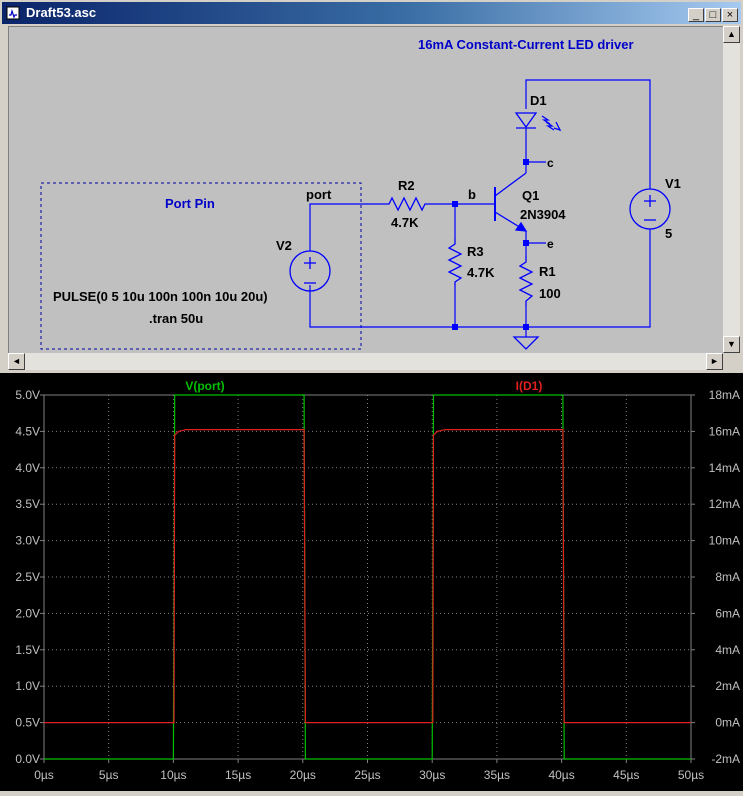 This screenshot has width=743, height=796. What do you see at coordinates (727, 723) in the screenshot?
I see `y-tick-label-right: 0mA` at bounding box center [727, 723].